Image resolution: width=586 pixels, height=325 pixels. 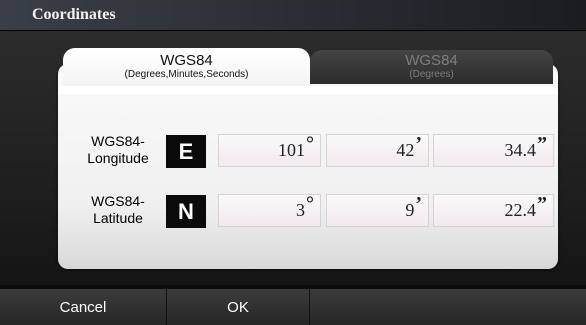 I want to click on latitude-minutes-value: 9, so click(x=410, y=210).